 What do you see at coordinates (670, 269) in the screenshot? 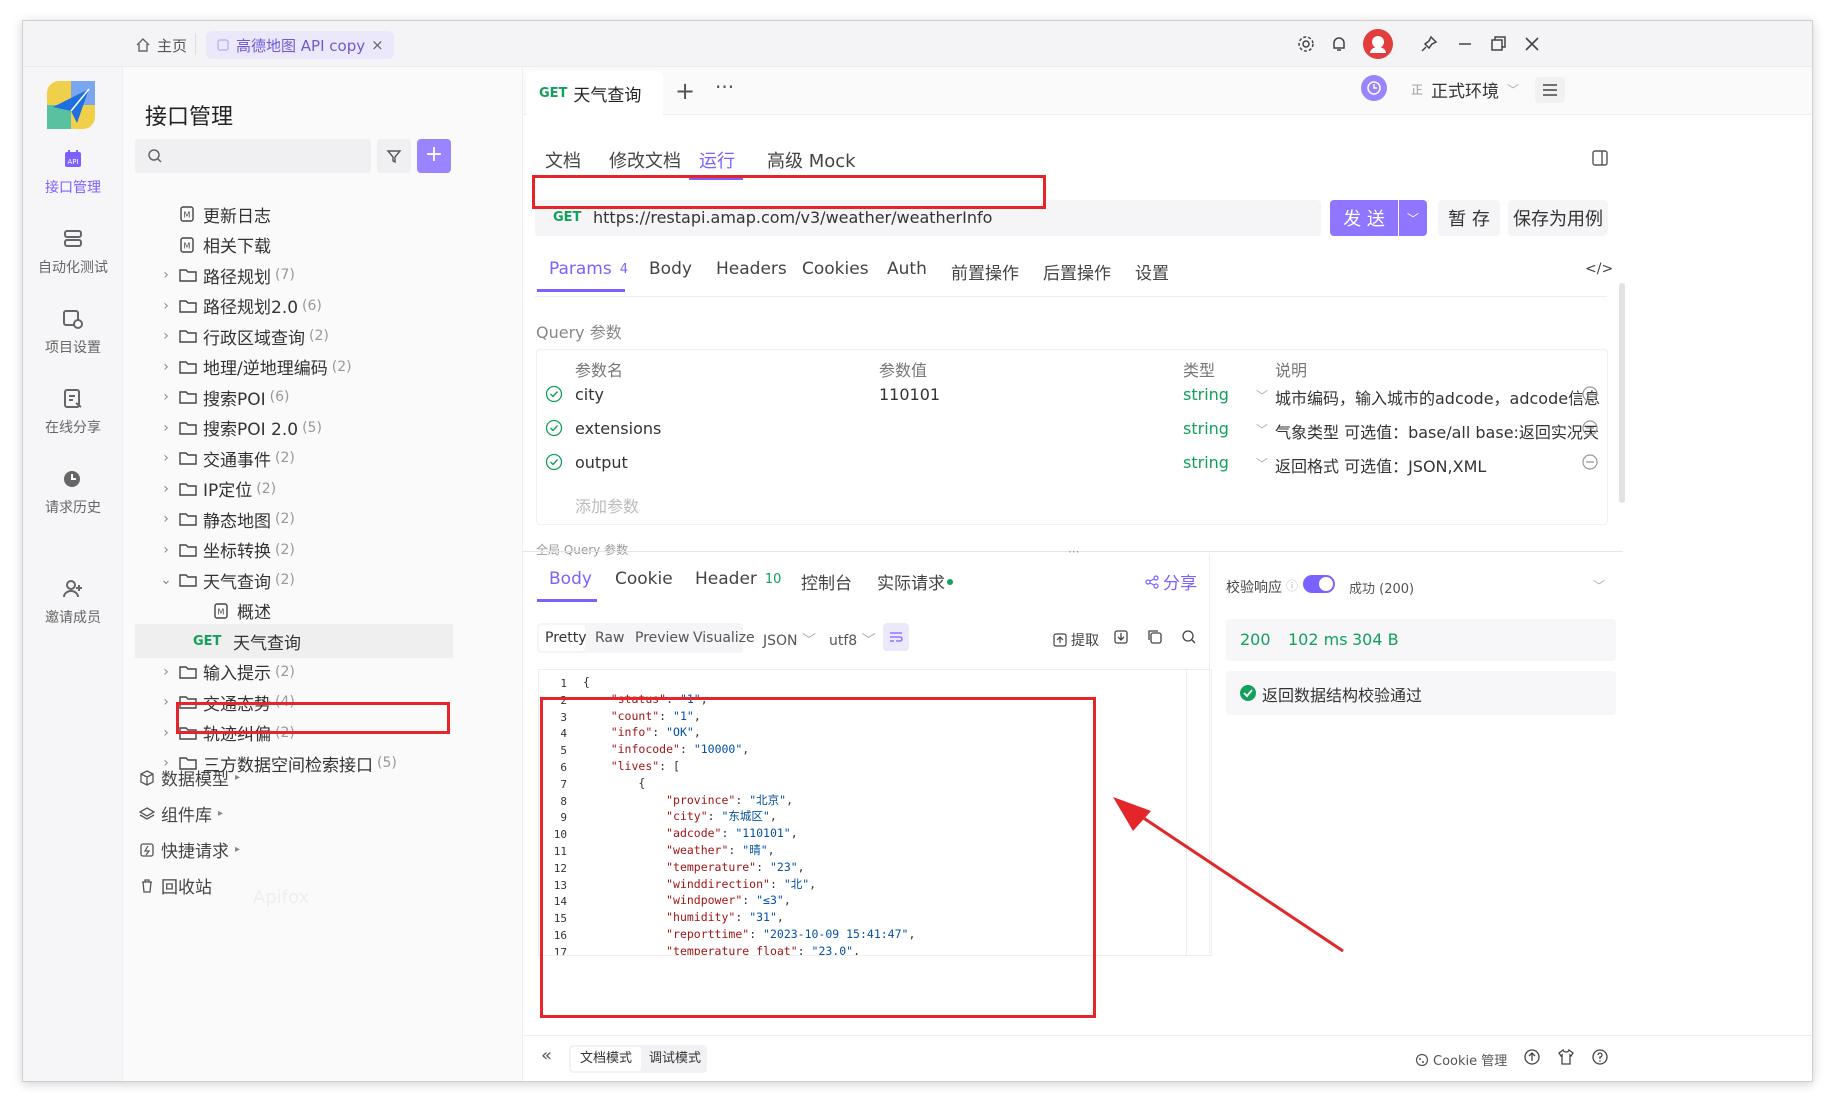
I see `req-tab-body: Body` at bounding box center [670, 269].